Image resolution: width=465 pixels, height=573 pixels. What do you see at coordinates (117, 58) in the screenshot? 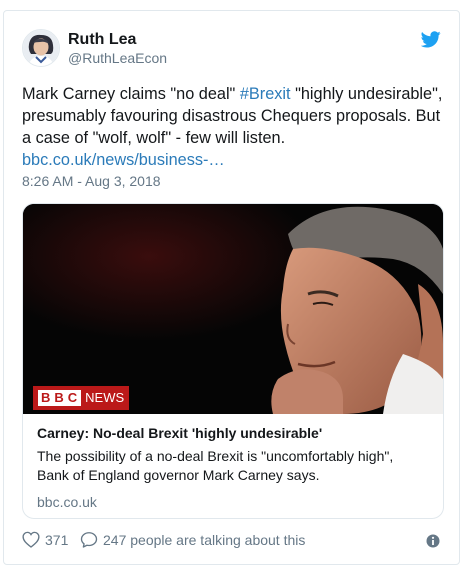
I see `author-handle: @RuthLeaEcon` at bounding box center [117, 58].